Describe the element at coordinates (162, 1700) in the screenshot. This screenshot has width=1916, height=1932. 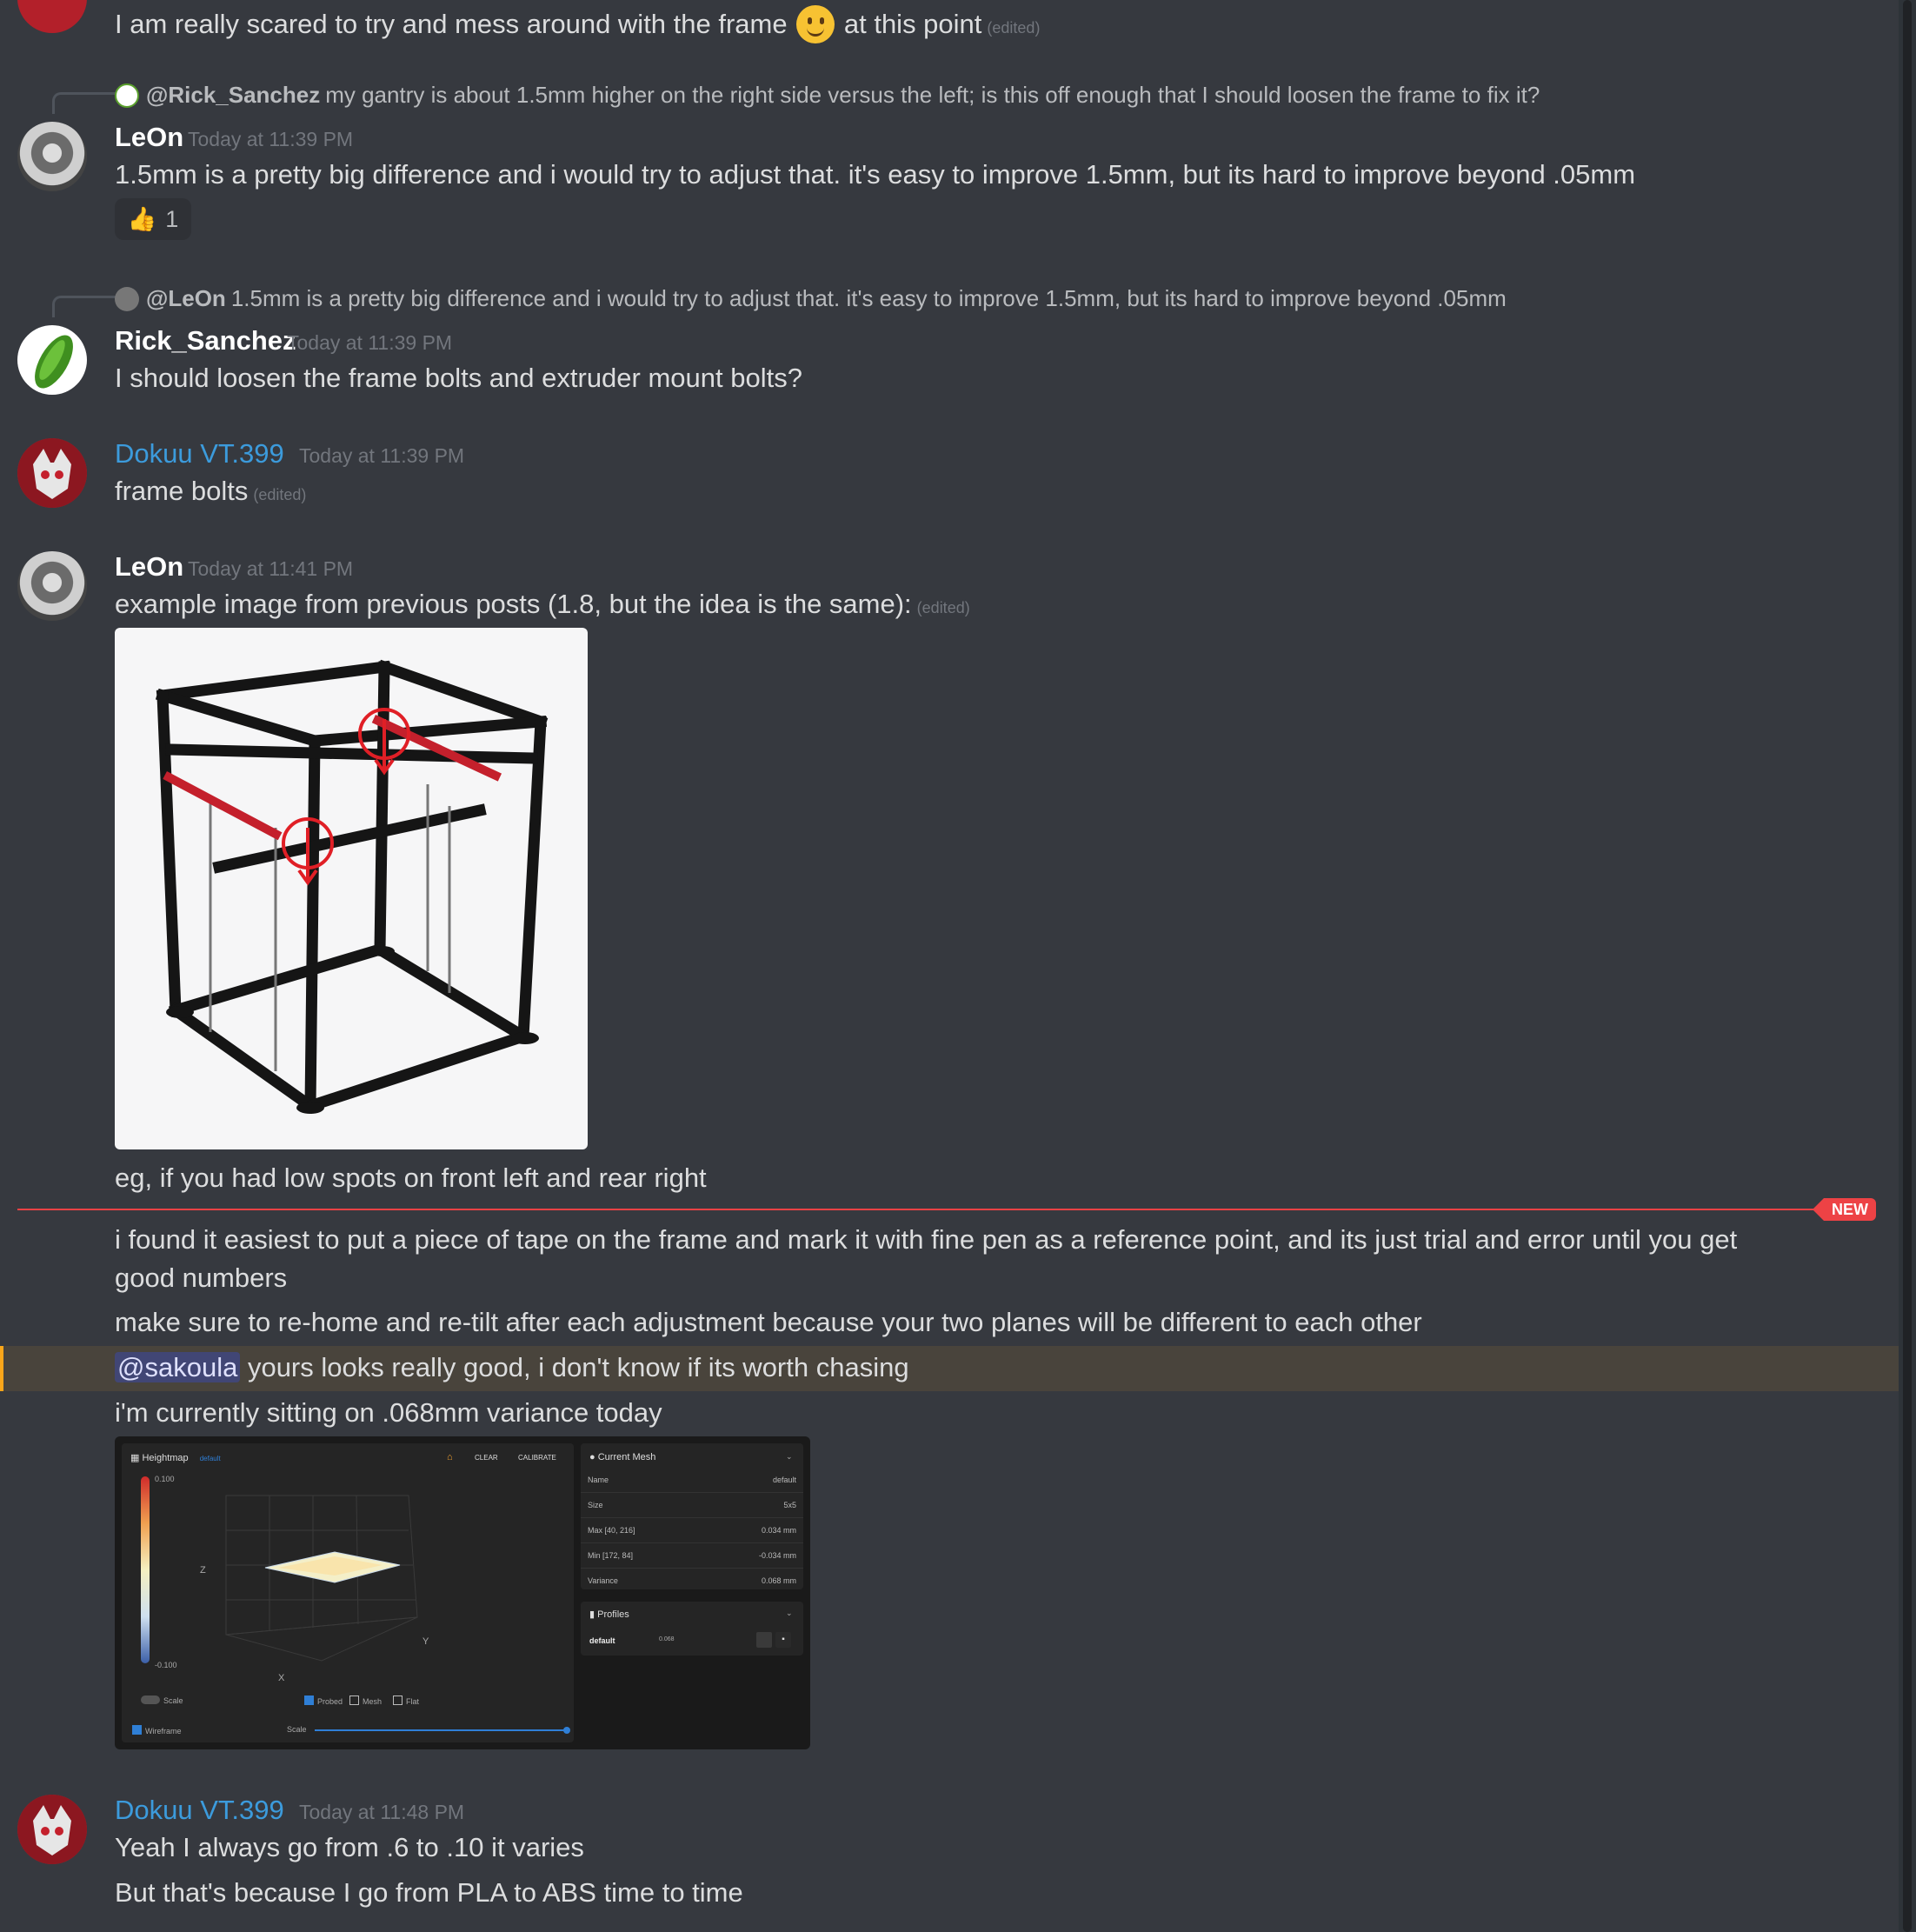
I see `scale-toggle: Scale` at that location.